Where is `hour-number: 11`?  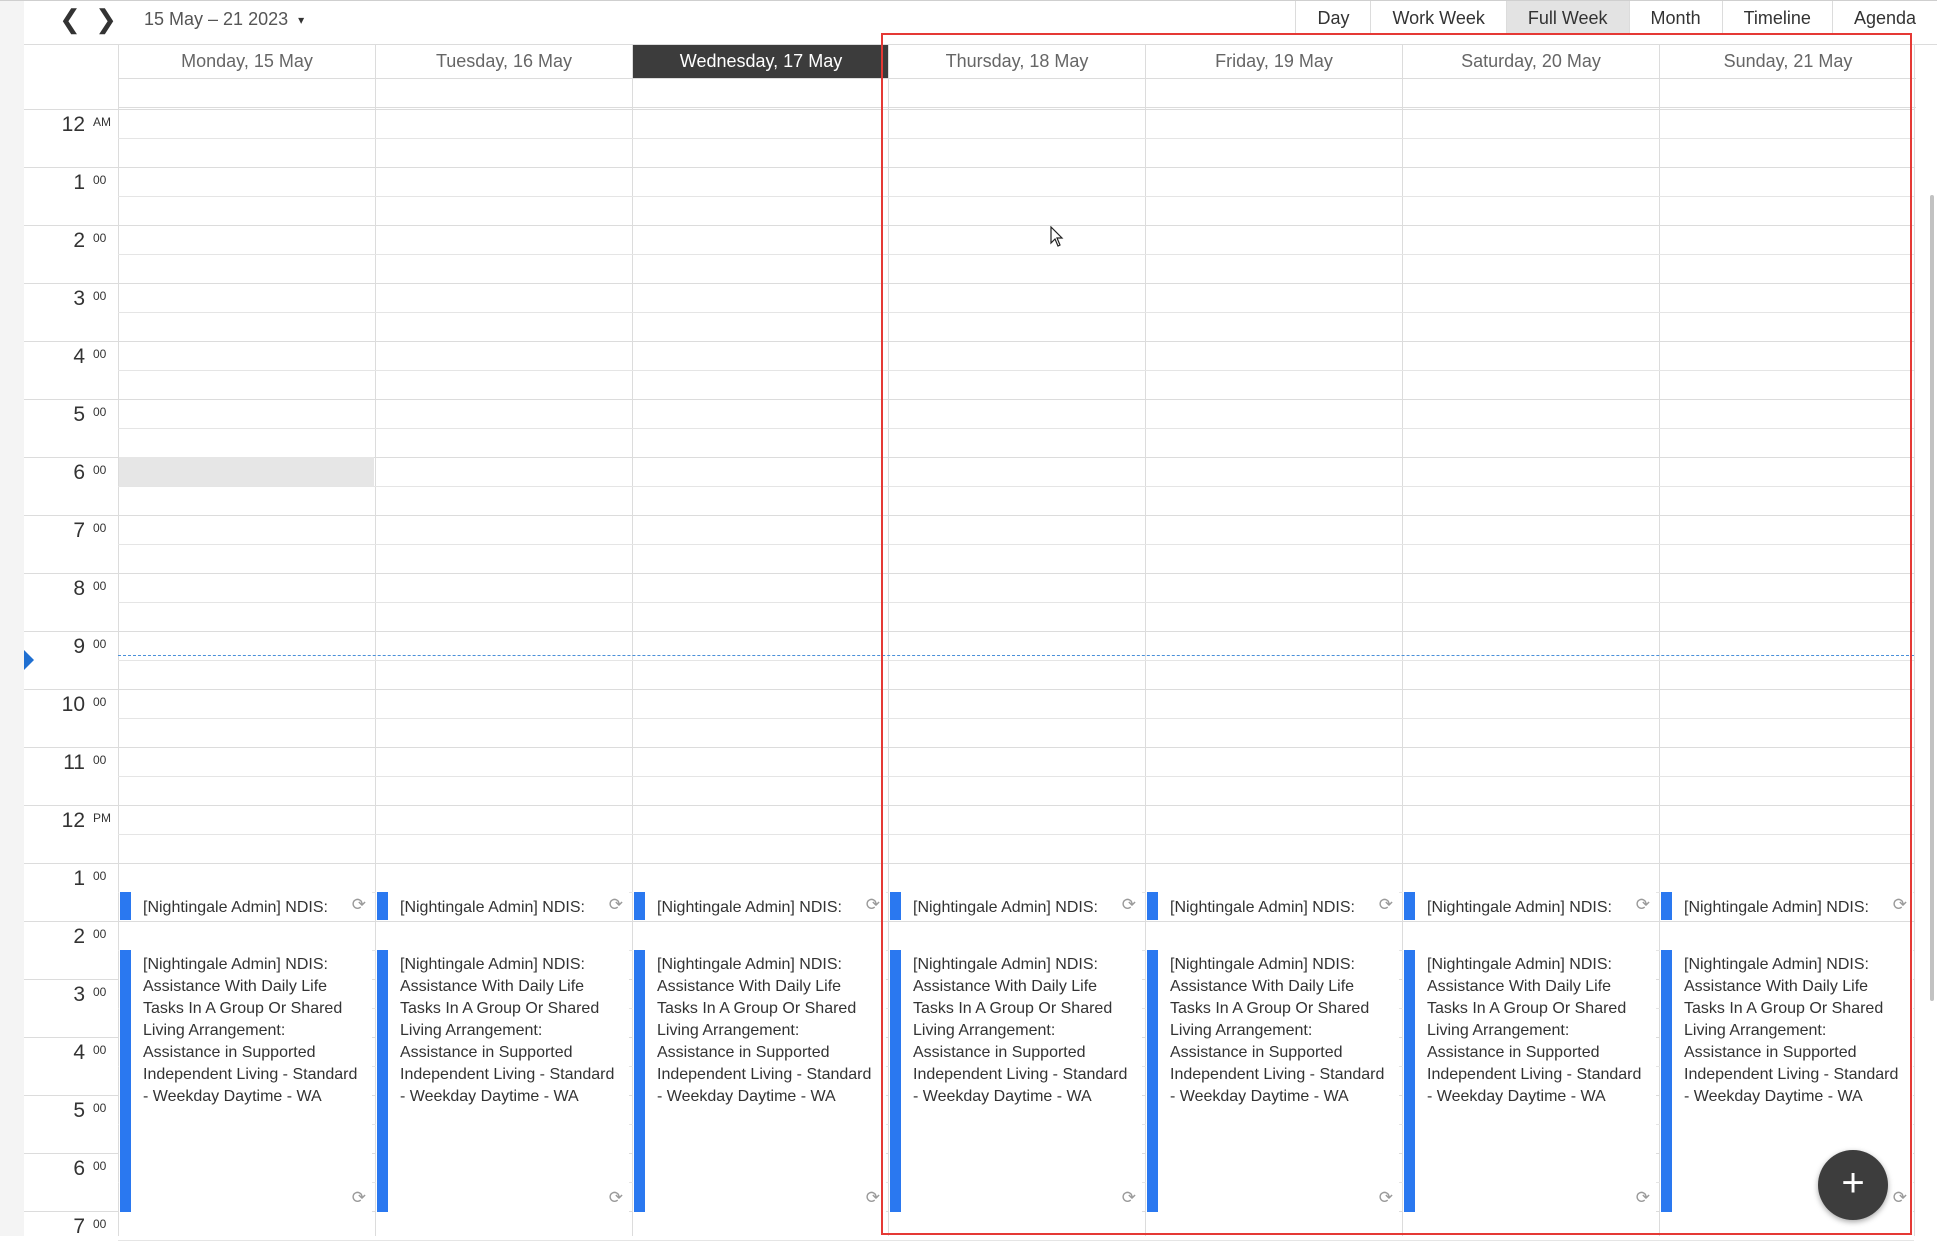
hour-number: 11 is located at coordinates (74, 762).